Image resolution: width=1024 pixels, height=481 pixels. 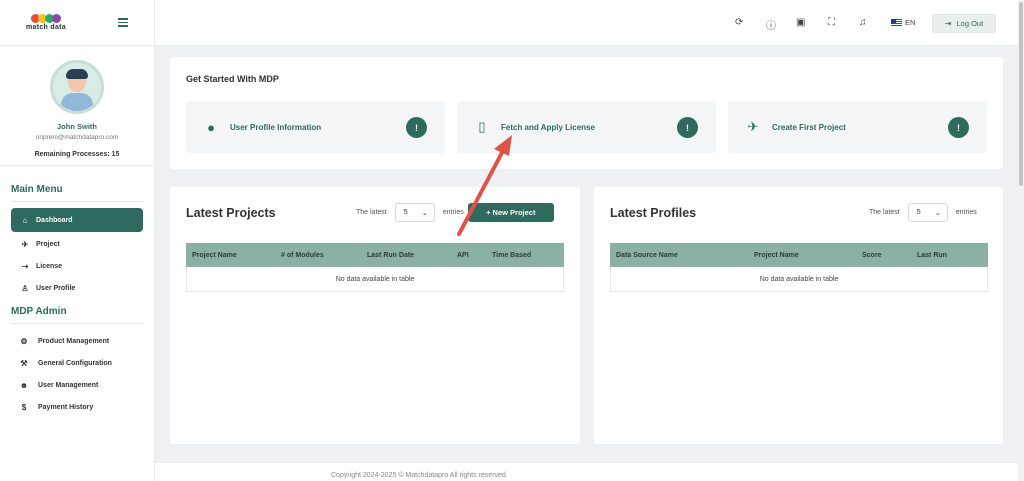 I want to click on get-started-user-profile: ● User Profile Information !, so click(x=315, y=127).